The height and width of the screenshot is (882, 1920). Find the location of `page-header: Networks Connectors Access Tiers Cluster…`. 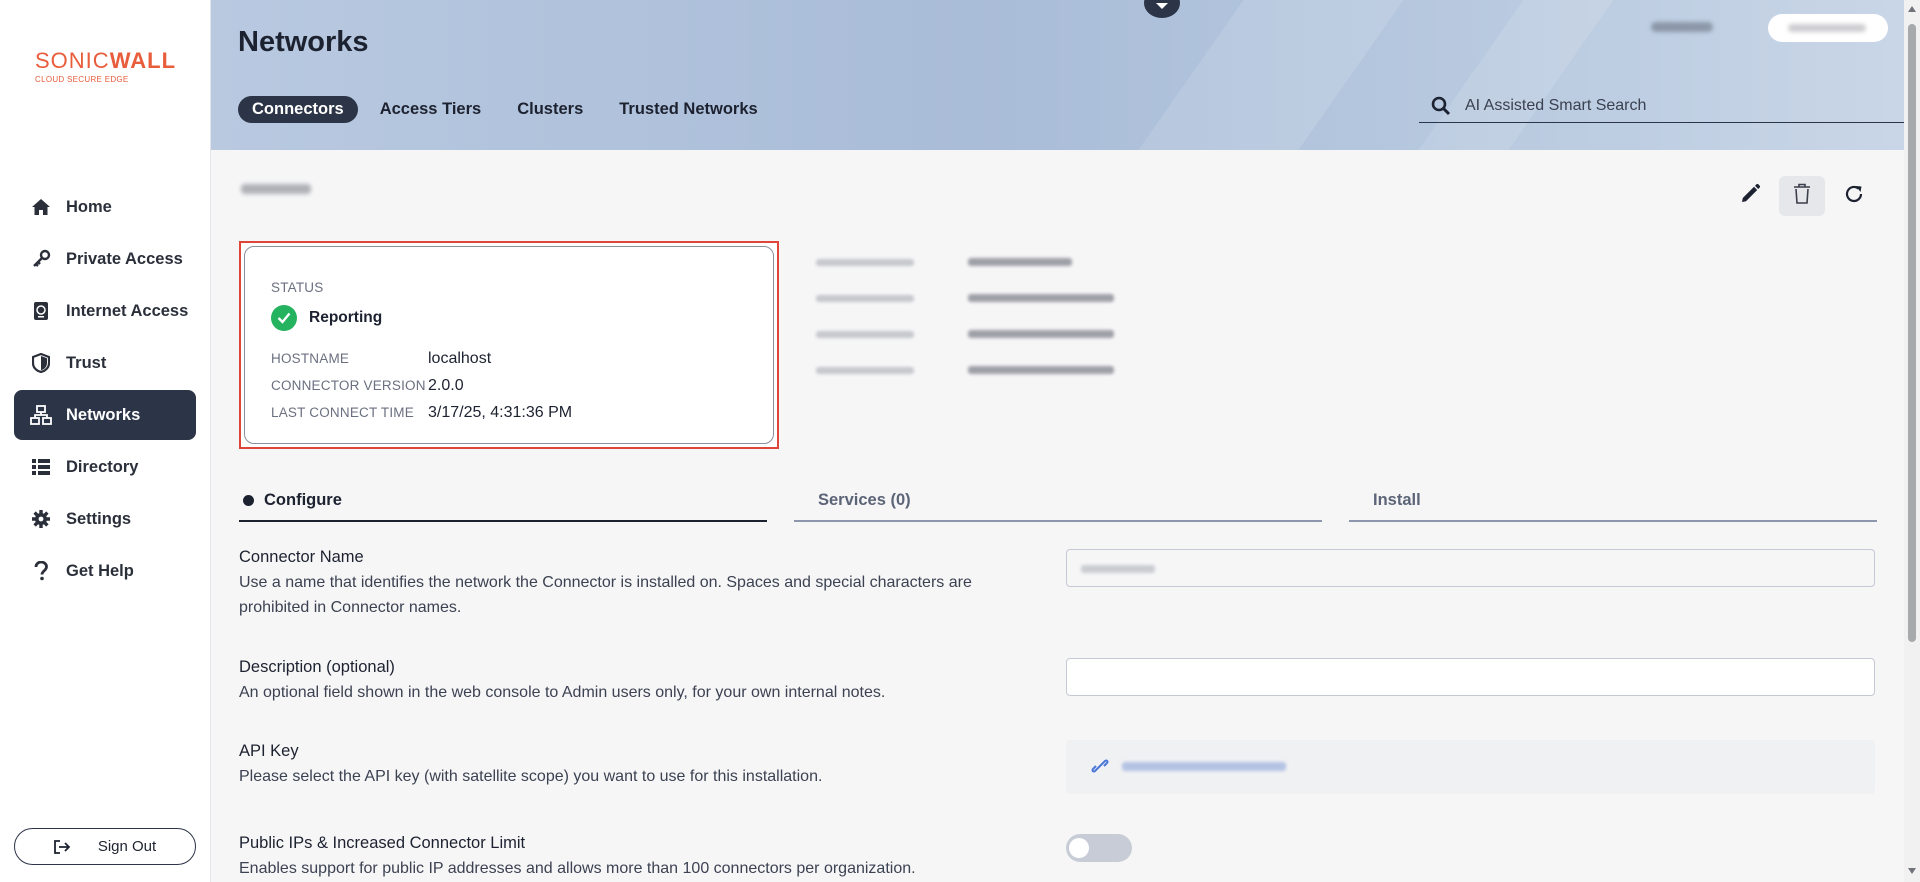

page-header: Networks Connectors Access Tiers Cluster… is located at coordinates (1057, 75).